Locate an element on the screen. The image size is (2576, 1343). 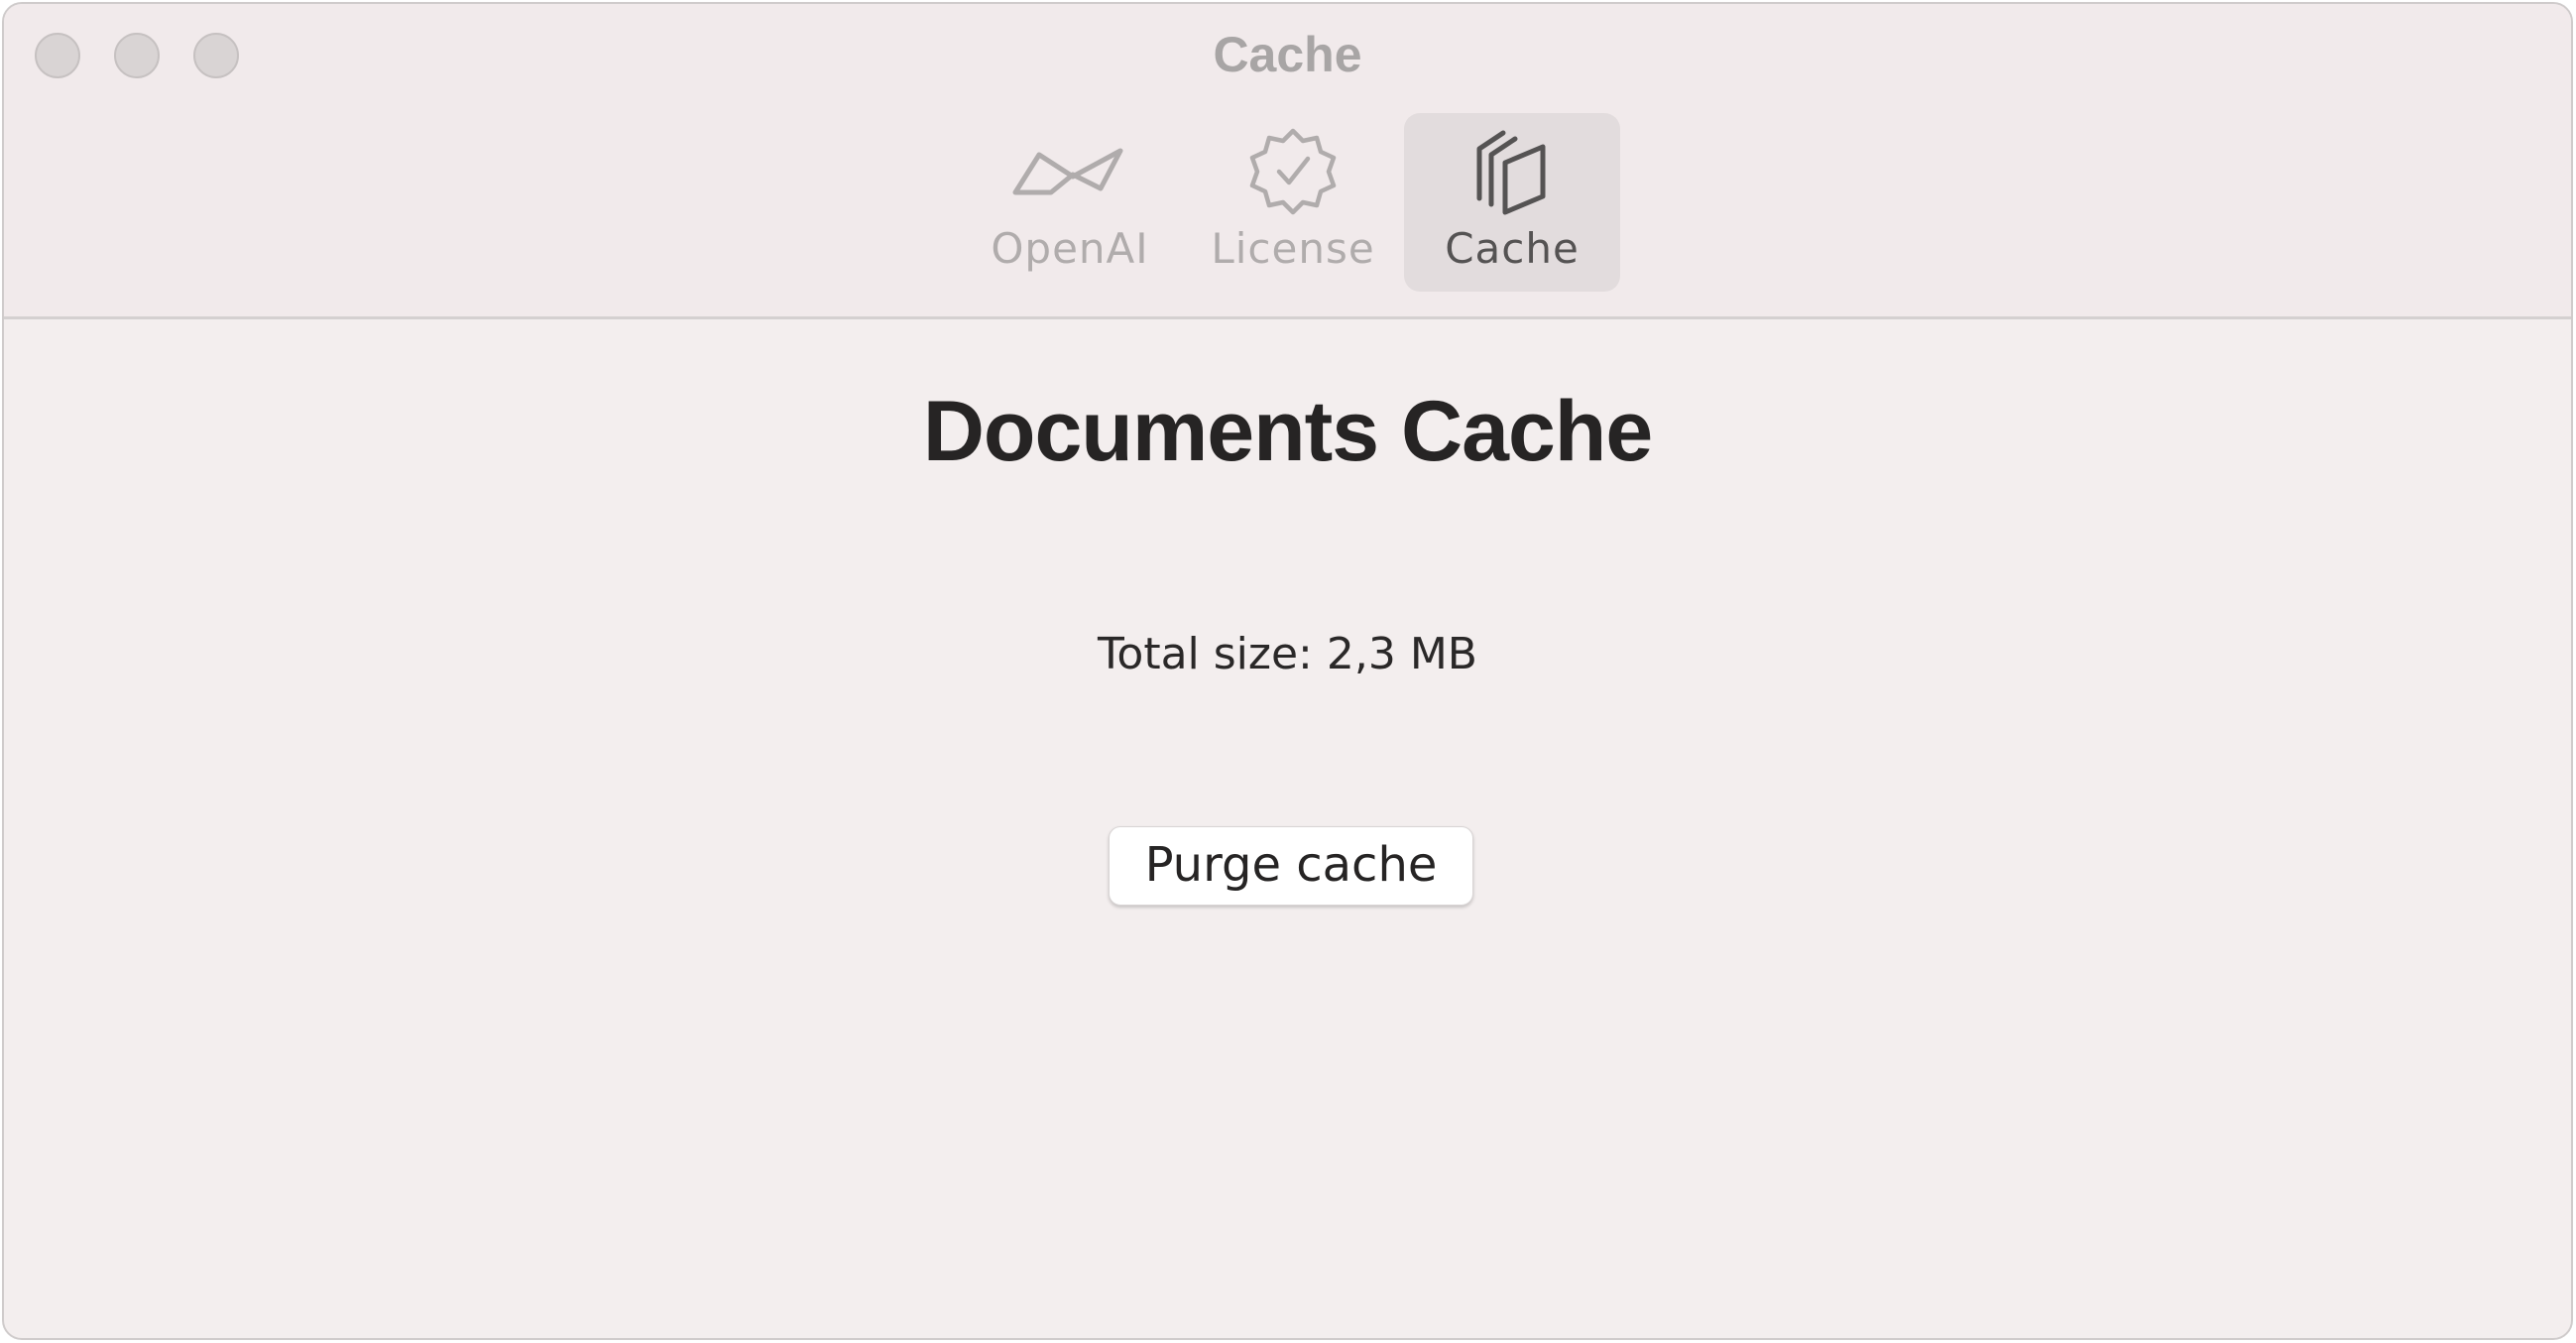
stacked-documents-icon is located at coordinates (1512, 172).